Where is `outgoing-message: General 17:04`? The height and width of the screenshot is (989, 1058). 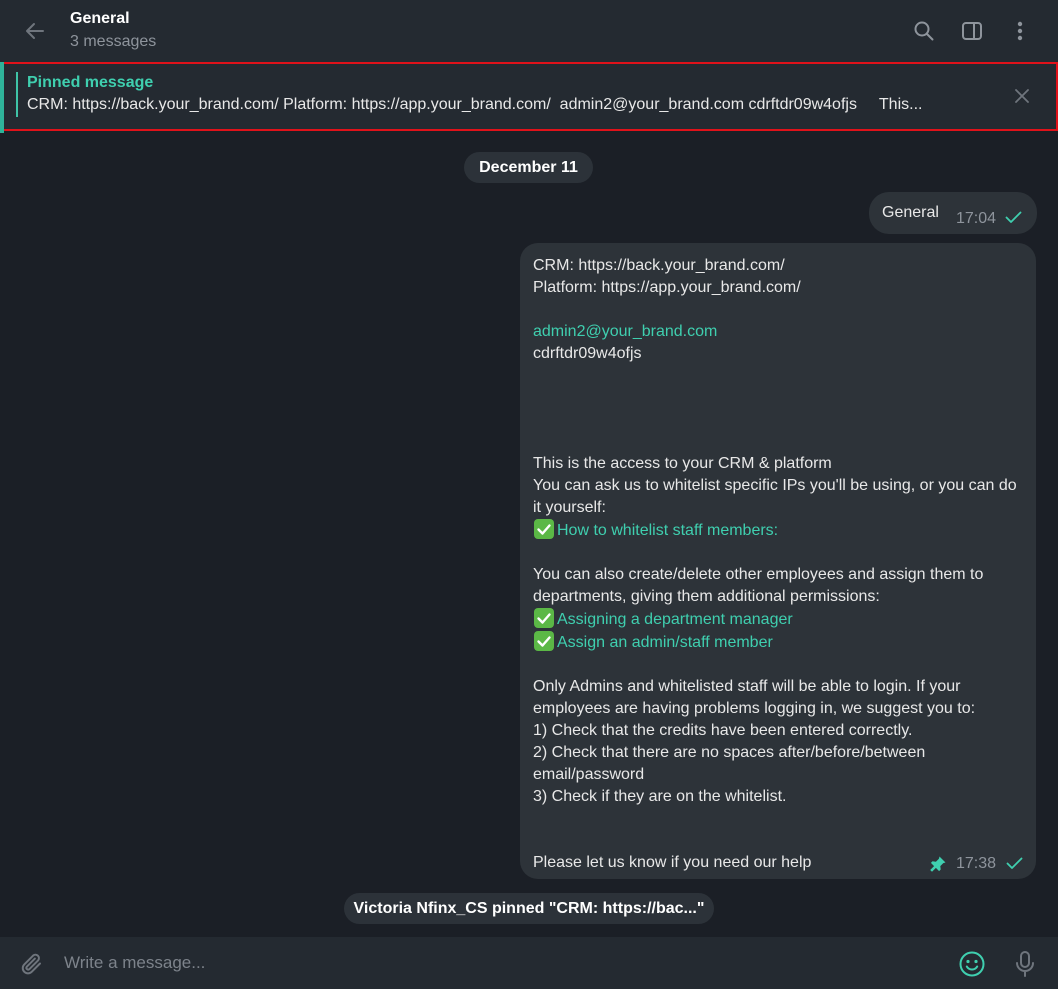
outgoing-message: General 17:04 is located at coordinates (953, 213).